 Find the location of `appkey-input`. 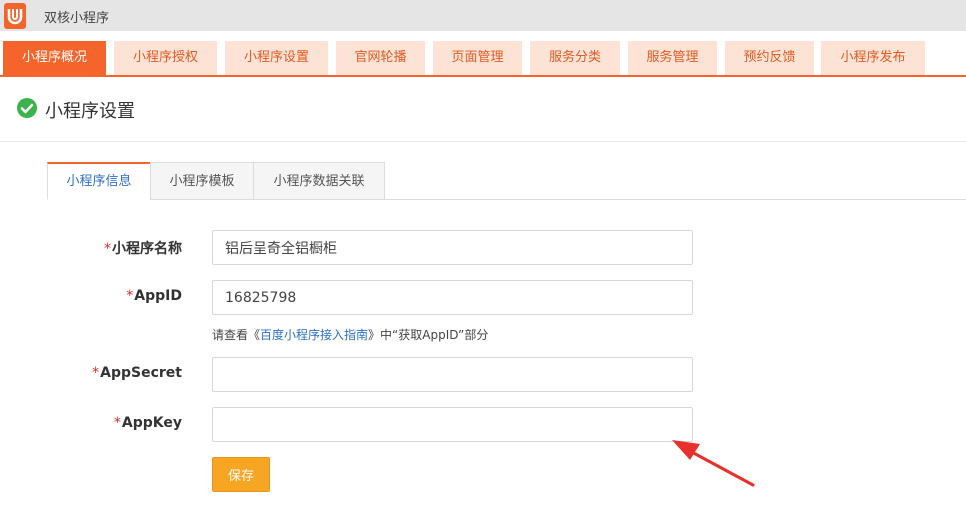

appkey-input is located at coordinates (452, 424).